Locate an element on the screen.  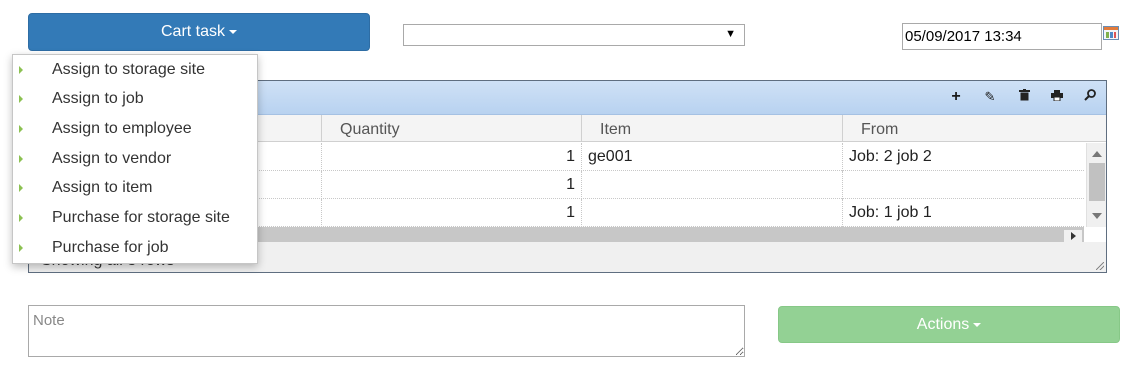
print-icon is located at coordinates (1057, 97).